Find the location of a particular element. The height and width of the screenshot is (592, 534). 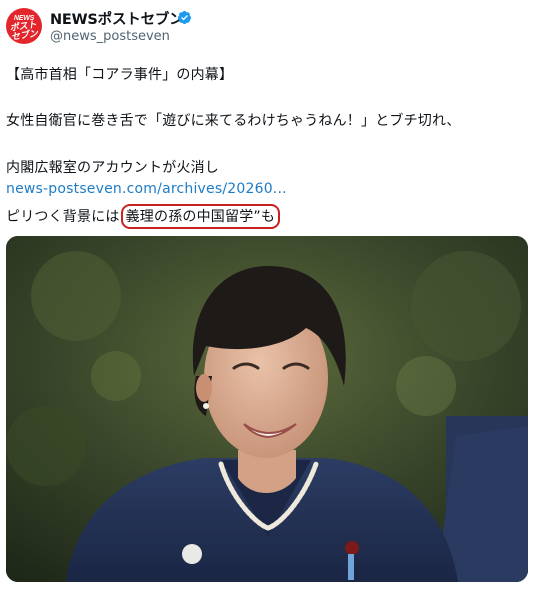

display-name: NEWSポストセブン is located at coordinates (117, 18).